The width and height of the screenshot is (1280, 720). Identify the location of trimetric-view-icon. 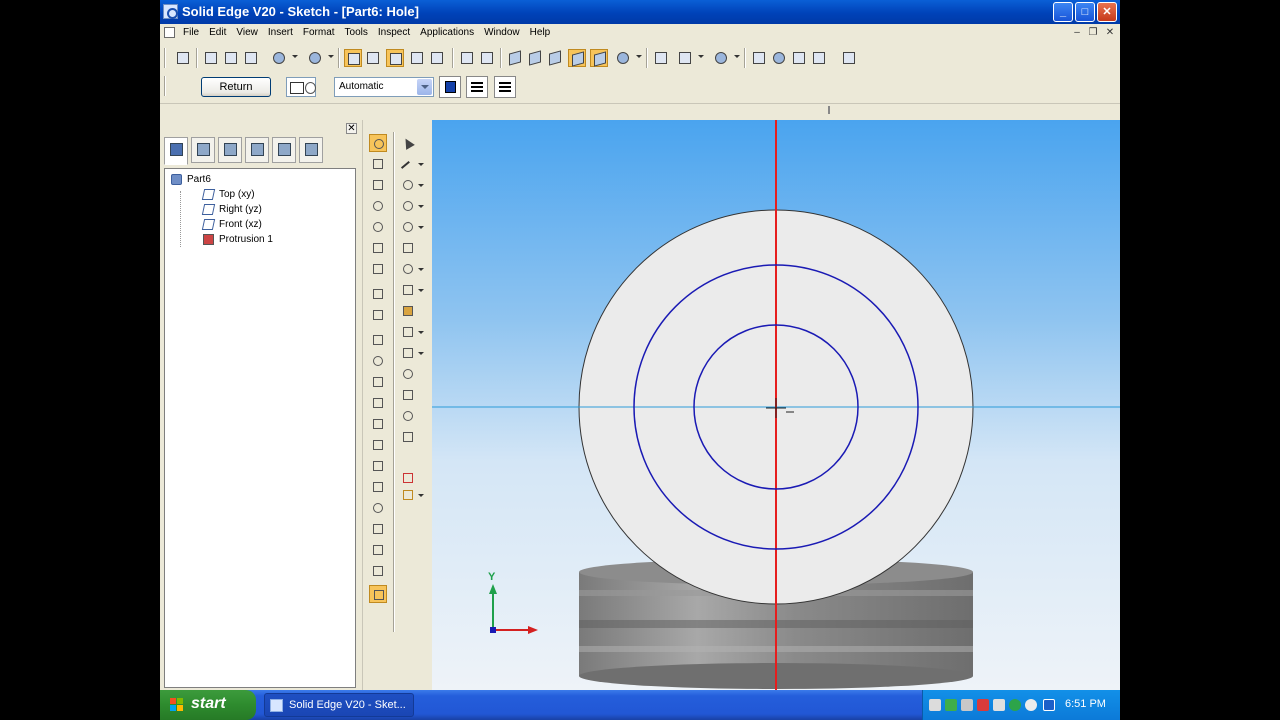
(555, 58).